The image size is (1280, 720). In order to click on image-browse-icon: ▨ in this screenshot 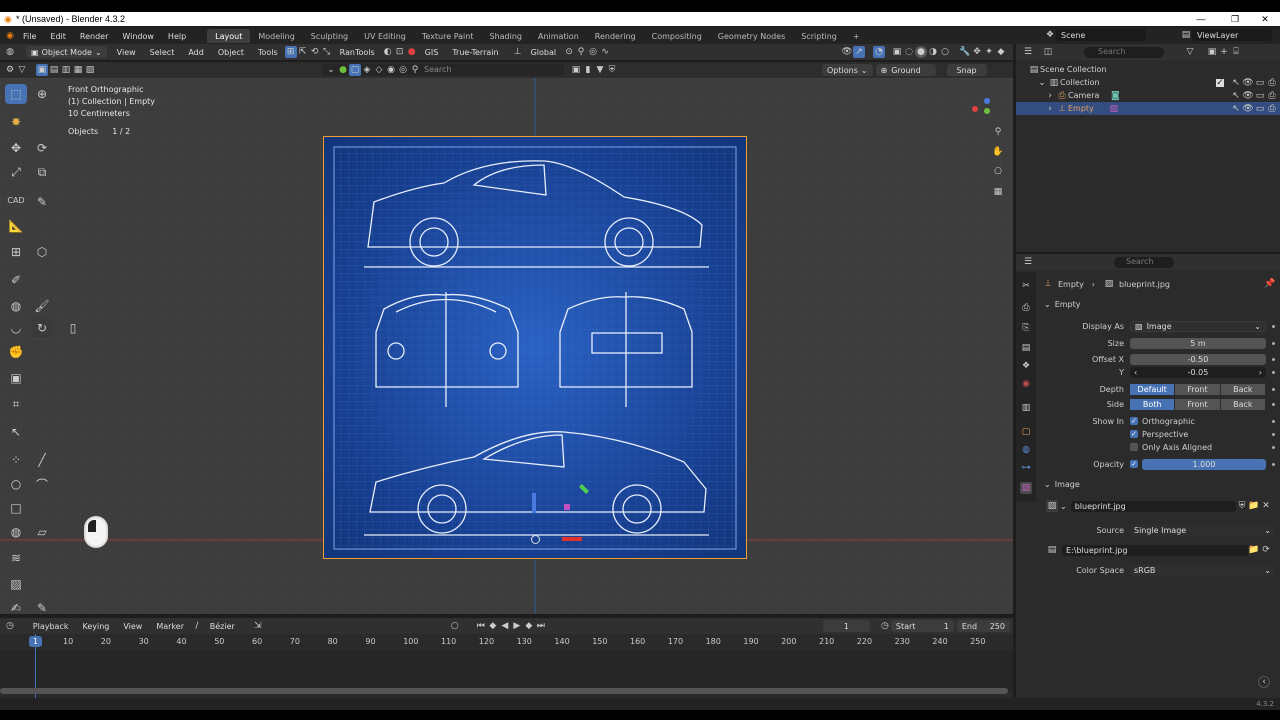, I will do `click(1052, 506)`.